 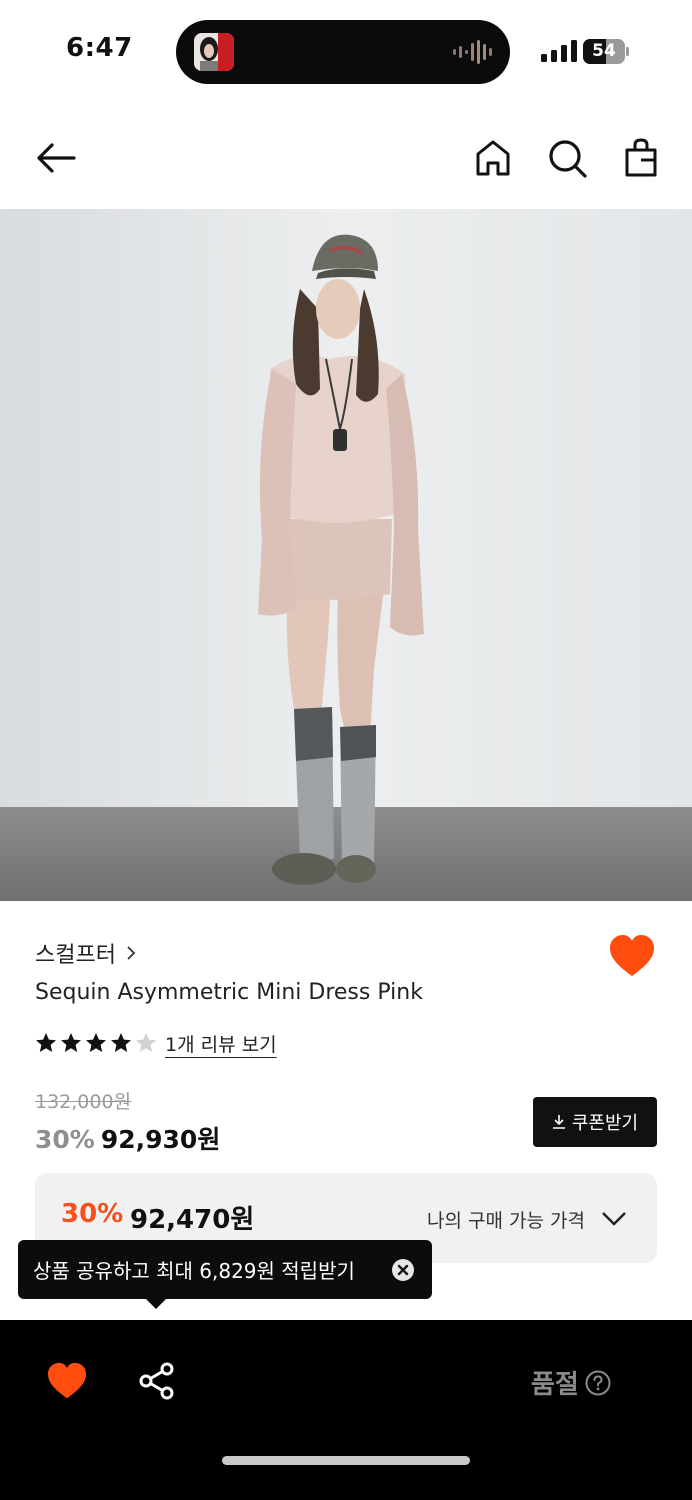 I want to click on tooltip-arrow, so click(x=156, y=1304).